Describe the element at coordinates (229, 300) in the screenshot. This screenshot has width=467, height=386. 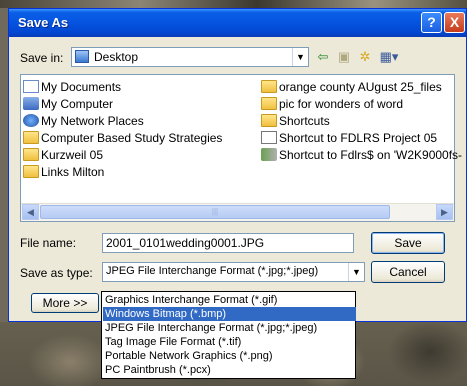
I see `type-option: Graphics Interchange Format (*.gif)` at that location.